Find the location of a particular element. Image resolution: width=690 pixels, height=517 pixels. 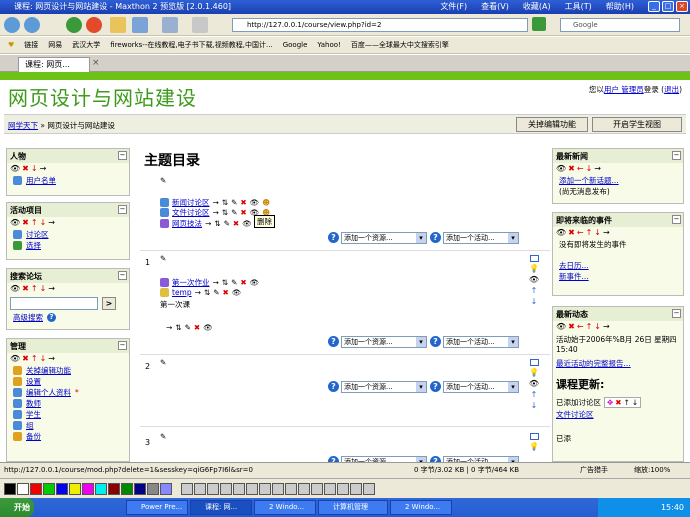

status-adblock: 广告猎手 is located at coordinates (594, 470).